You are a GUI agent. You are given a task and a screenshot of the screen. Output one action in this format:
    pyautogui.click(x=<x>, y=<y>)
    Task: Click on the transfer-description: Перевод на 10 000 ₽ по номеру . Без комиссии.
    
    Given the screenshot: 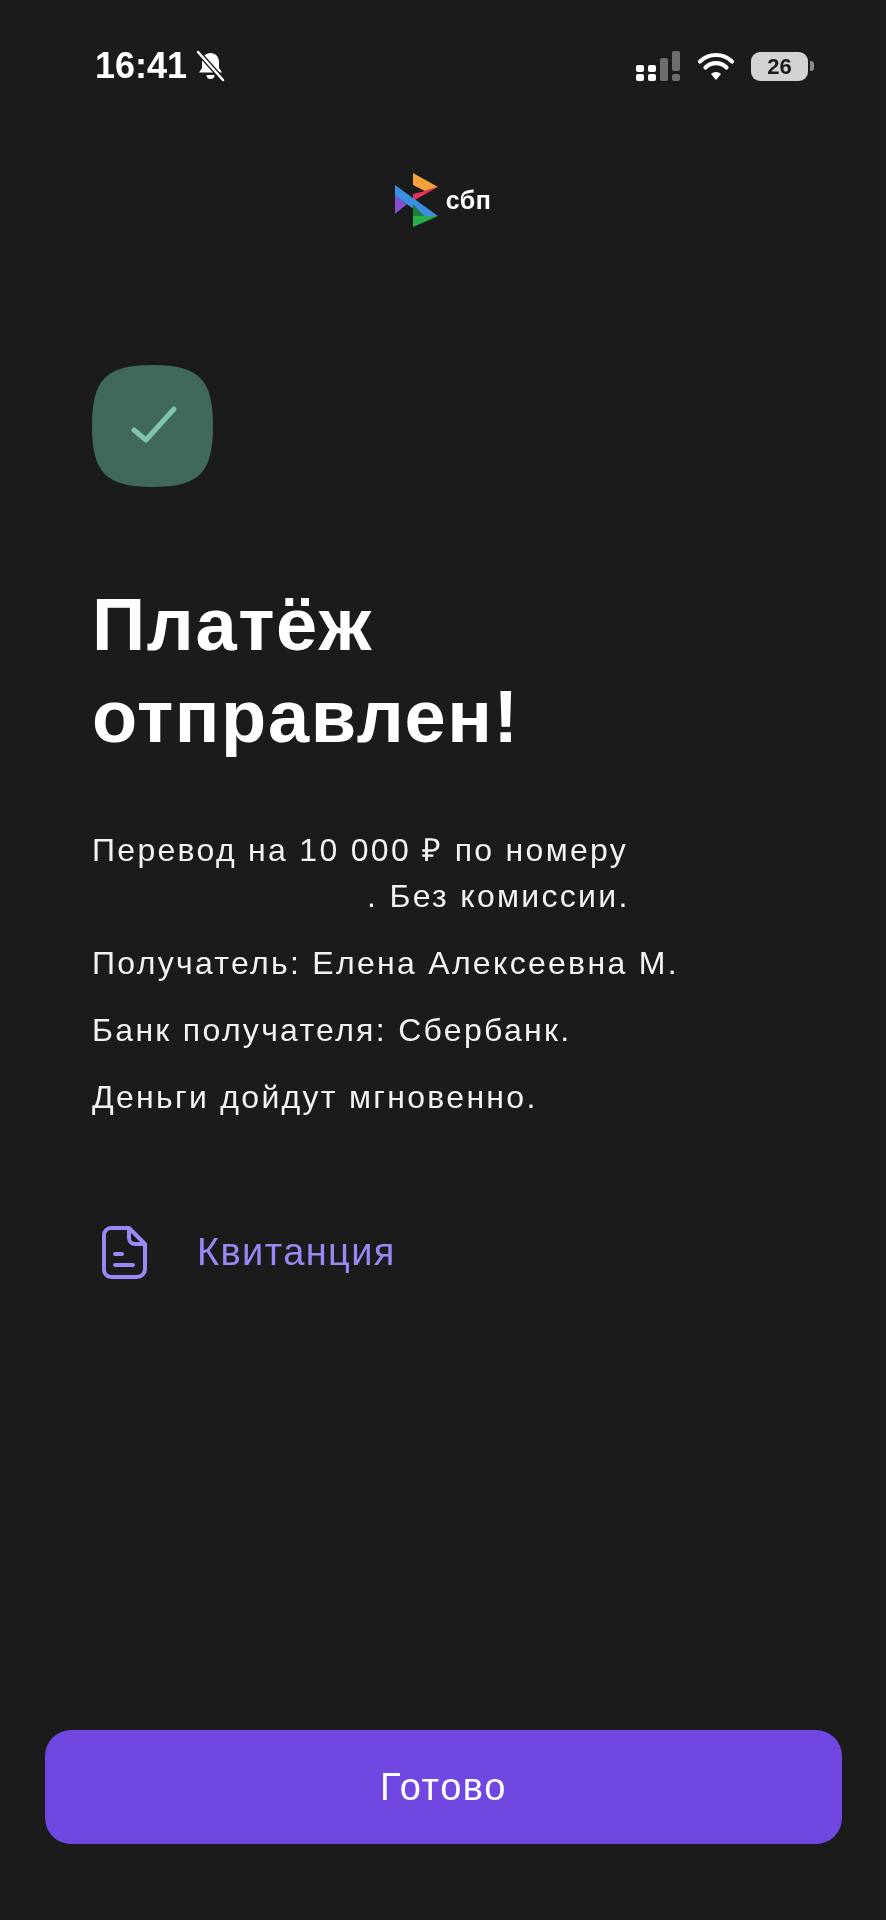 What is the action you would take?
    pyautogui.click(x=361, y=873)
    